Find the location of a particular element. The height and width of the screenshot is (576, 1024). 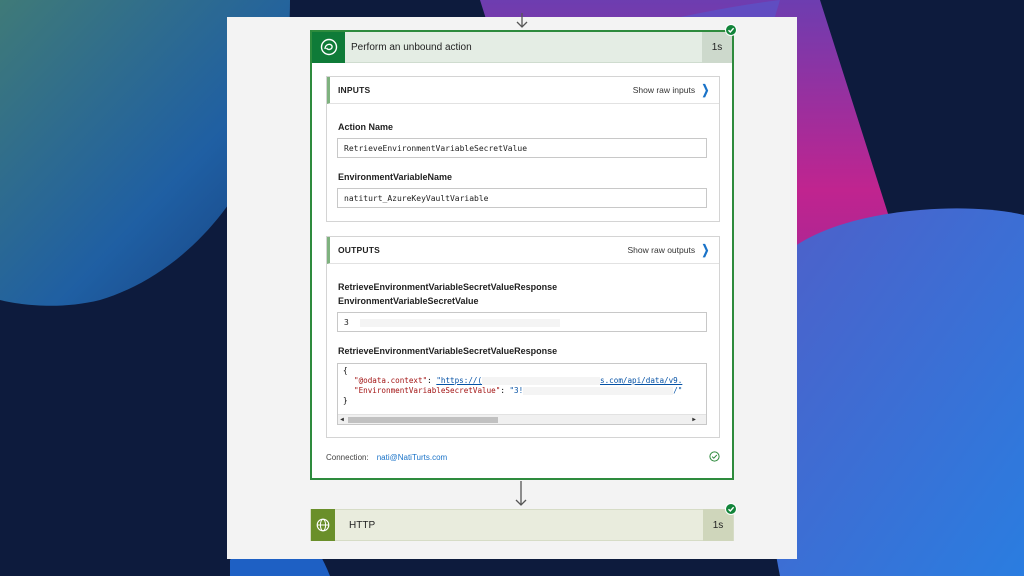

json-key-odata-context: "@odata.context" is located at coordinates (391, 380).